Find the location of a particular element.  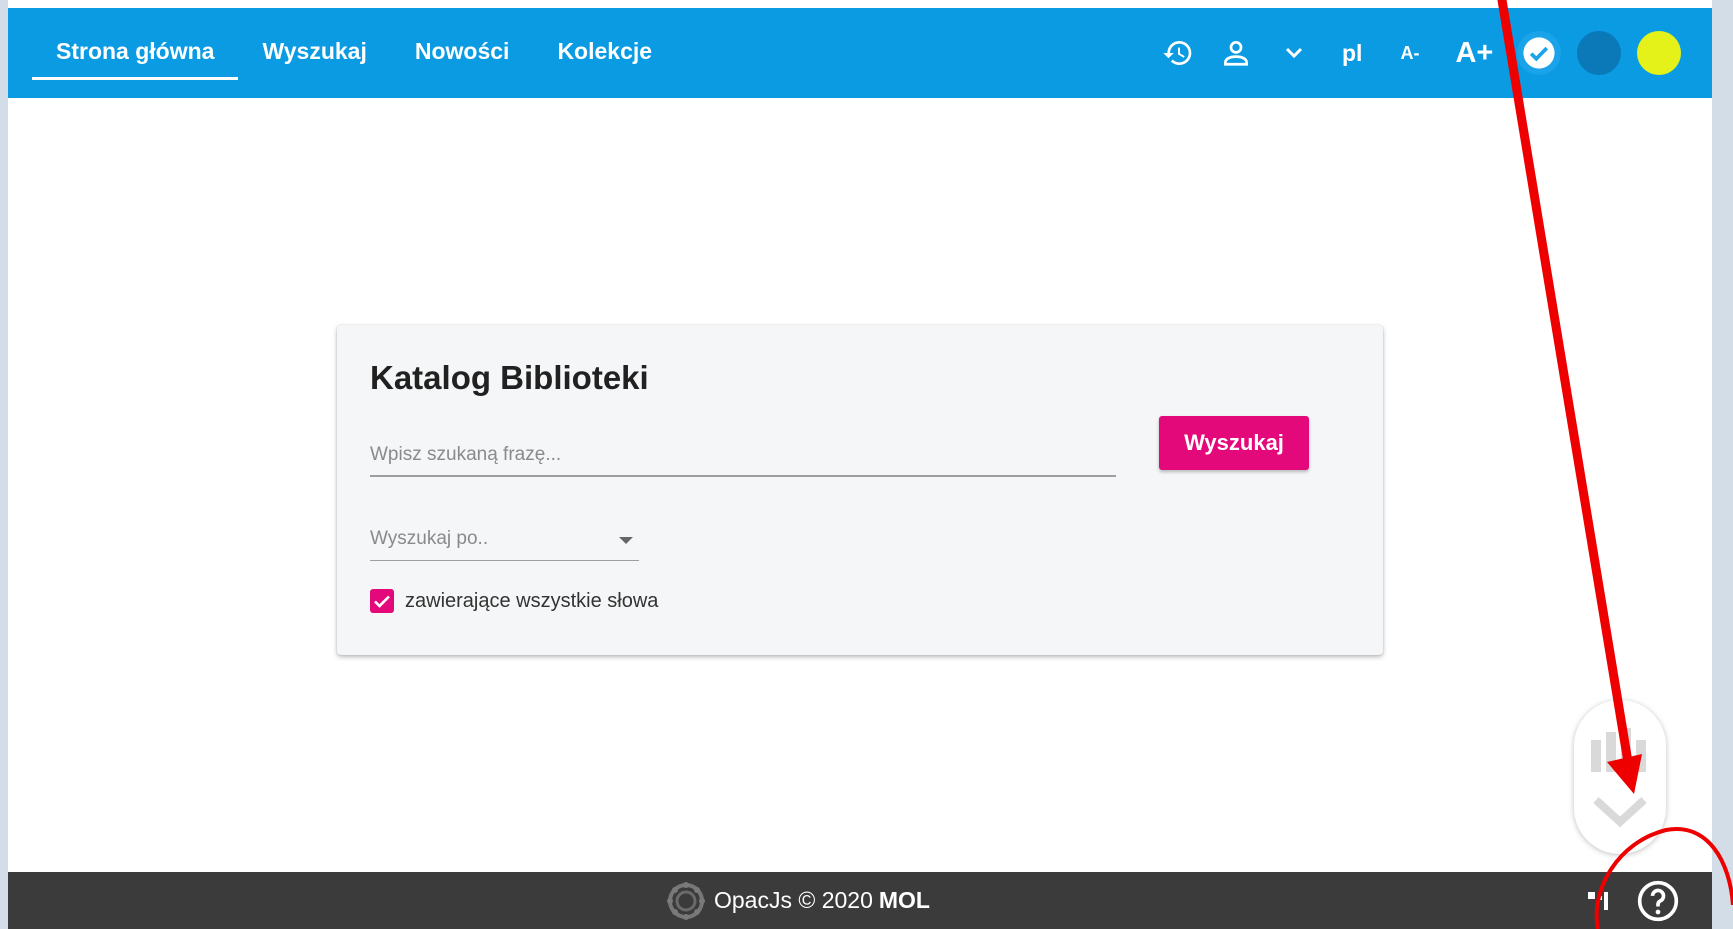

tab-home: Strona główna is located at coordinates (135, 53).